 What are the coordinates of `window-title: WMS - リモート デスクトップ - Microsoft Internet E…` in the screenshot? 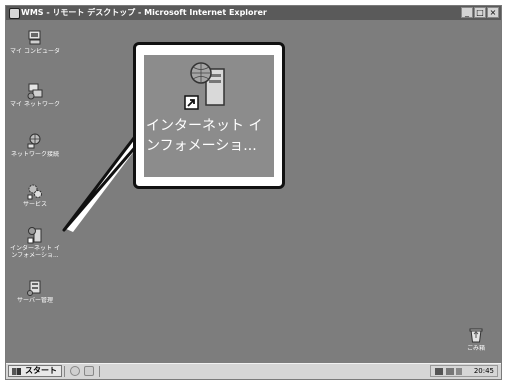 It's located at (144, 12).